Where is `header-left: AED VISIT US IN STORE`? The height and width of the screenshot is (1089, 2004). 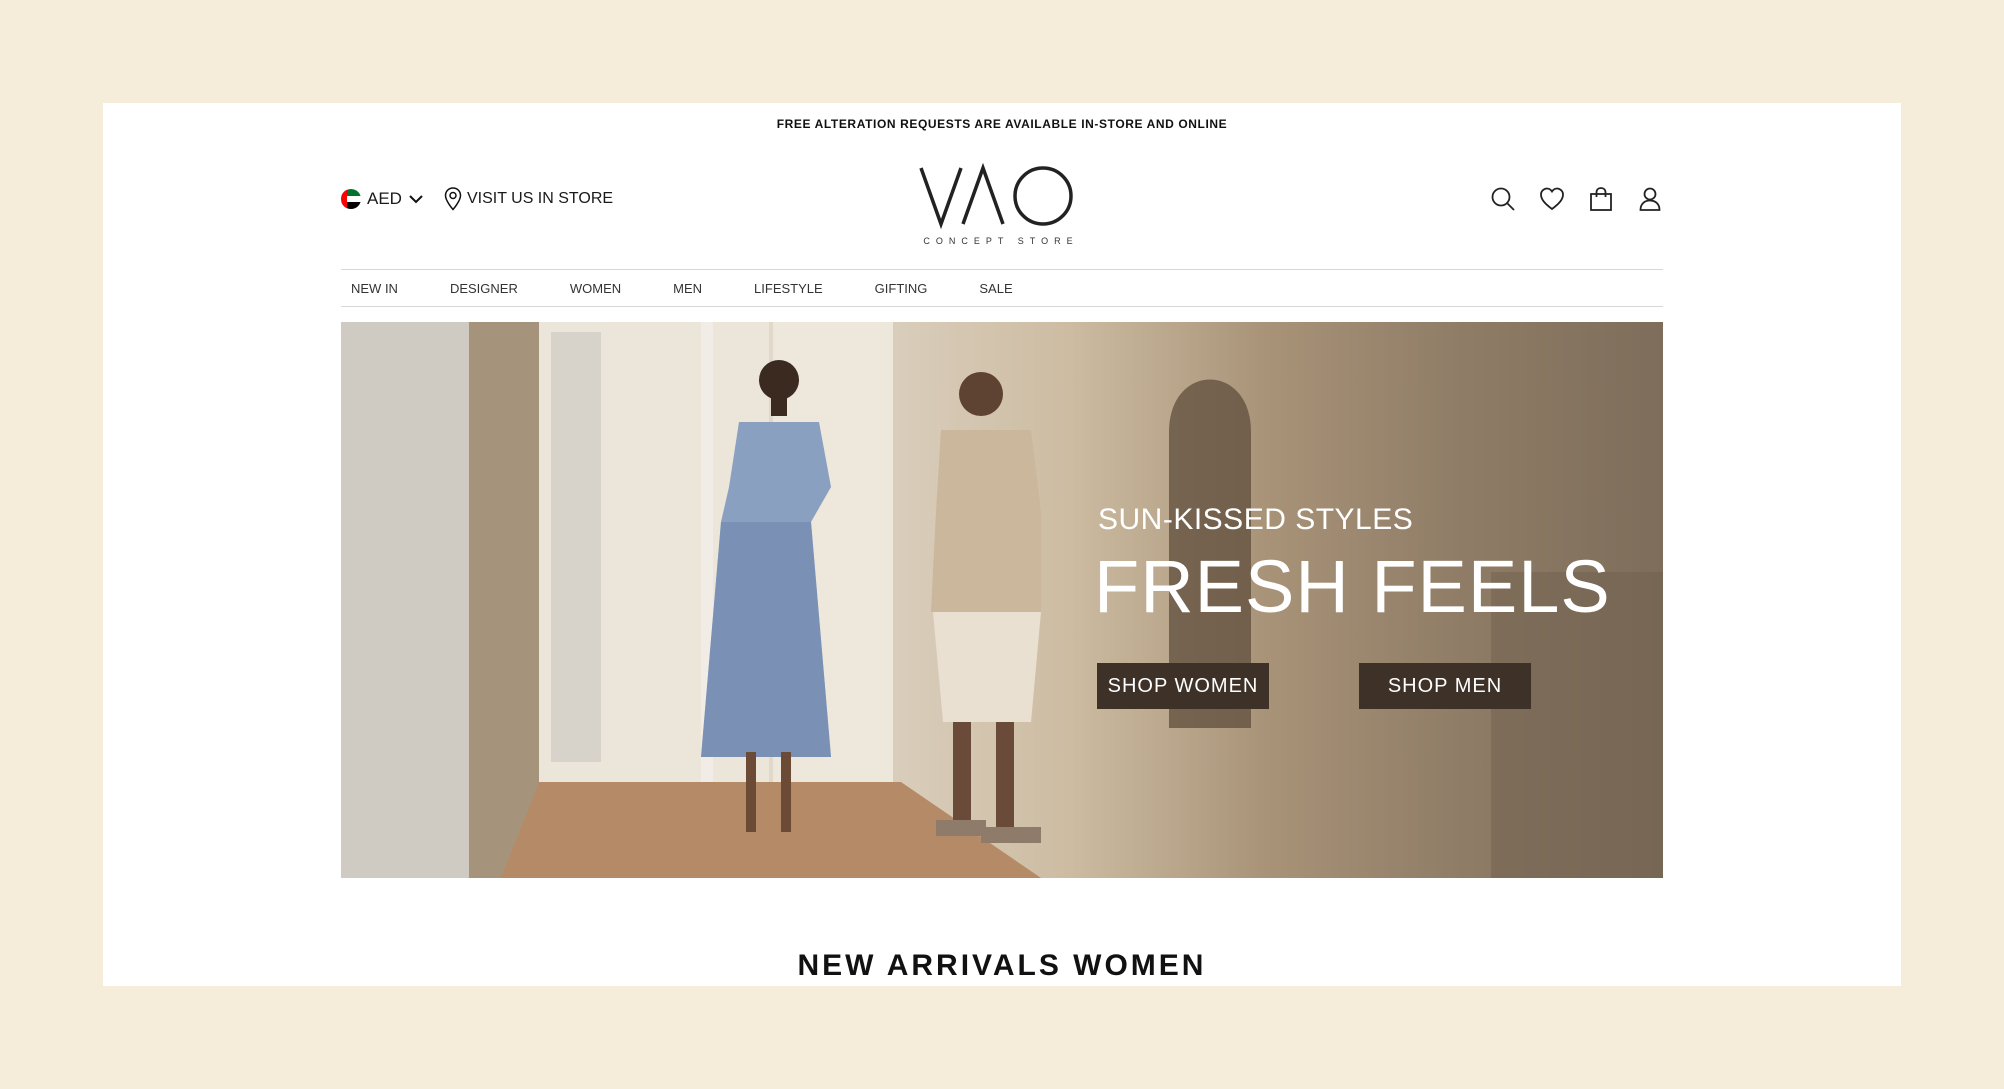
header-left: AED VISIT US IN STORE is located at coordinates (477, 199).